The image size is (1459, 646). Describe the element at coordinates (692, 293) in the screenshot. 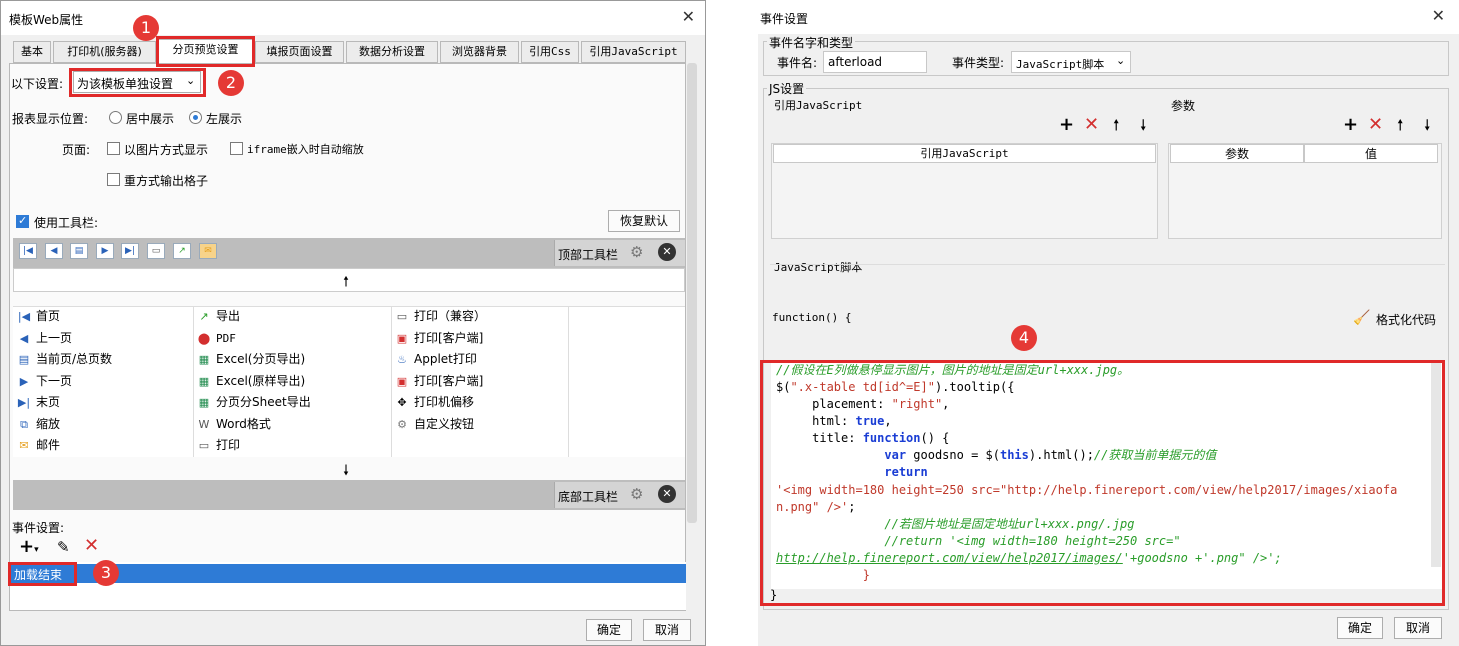

I see `panel-scrollbar` at that location.